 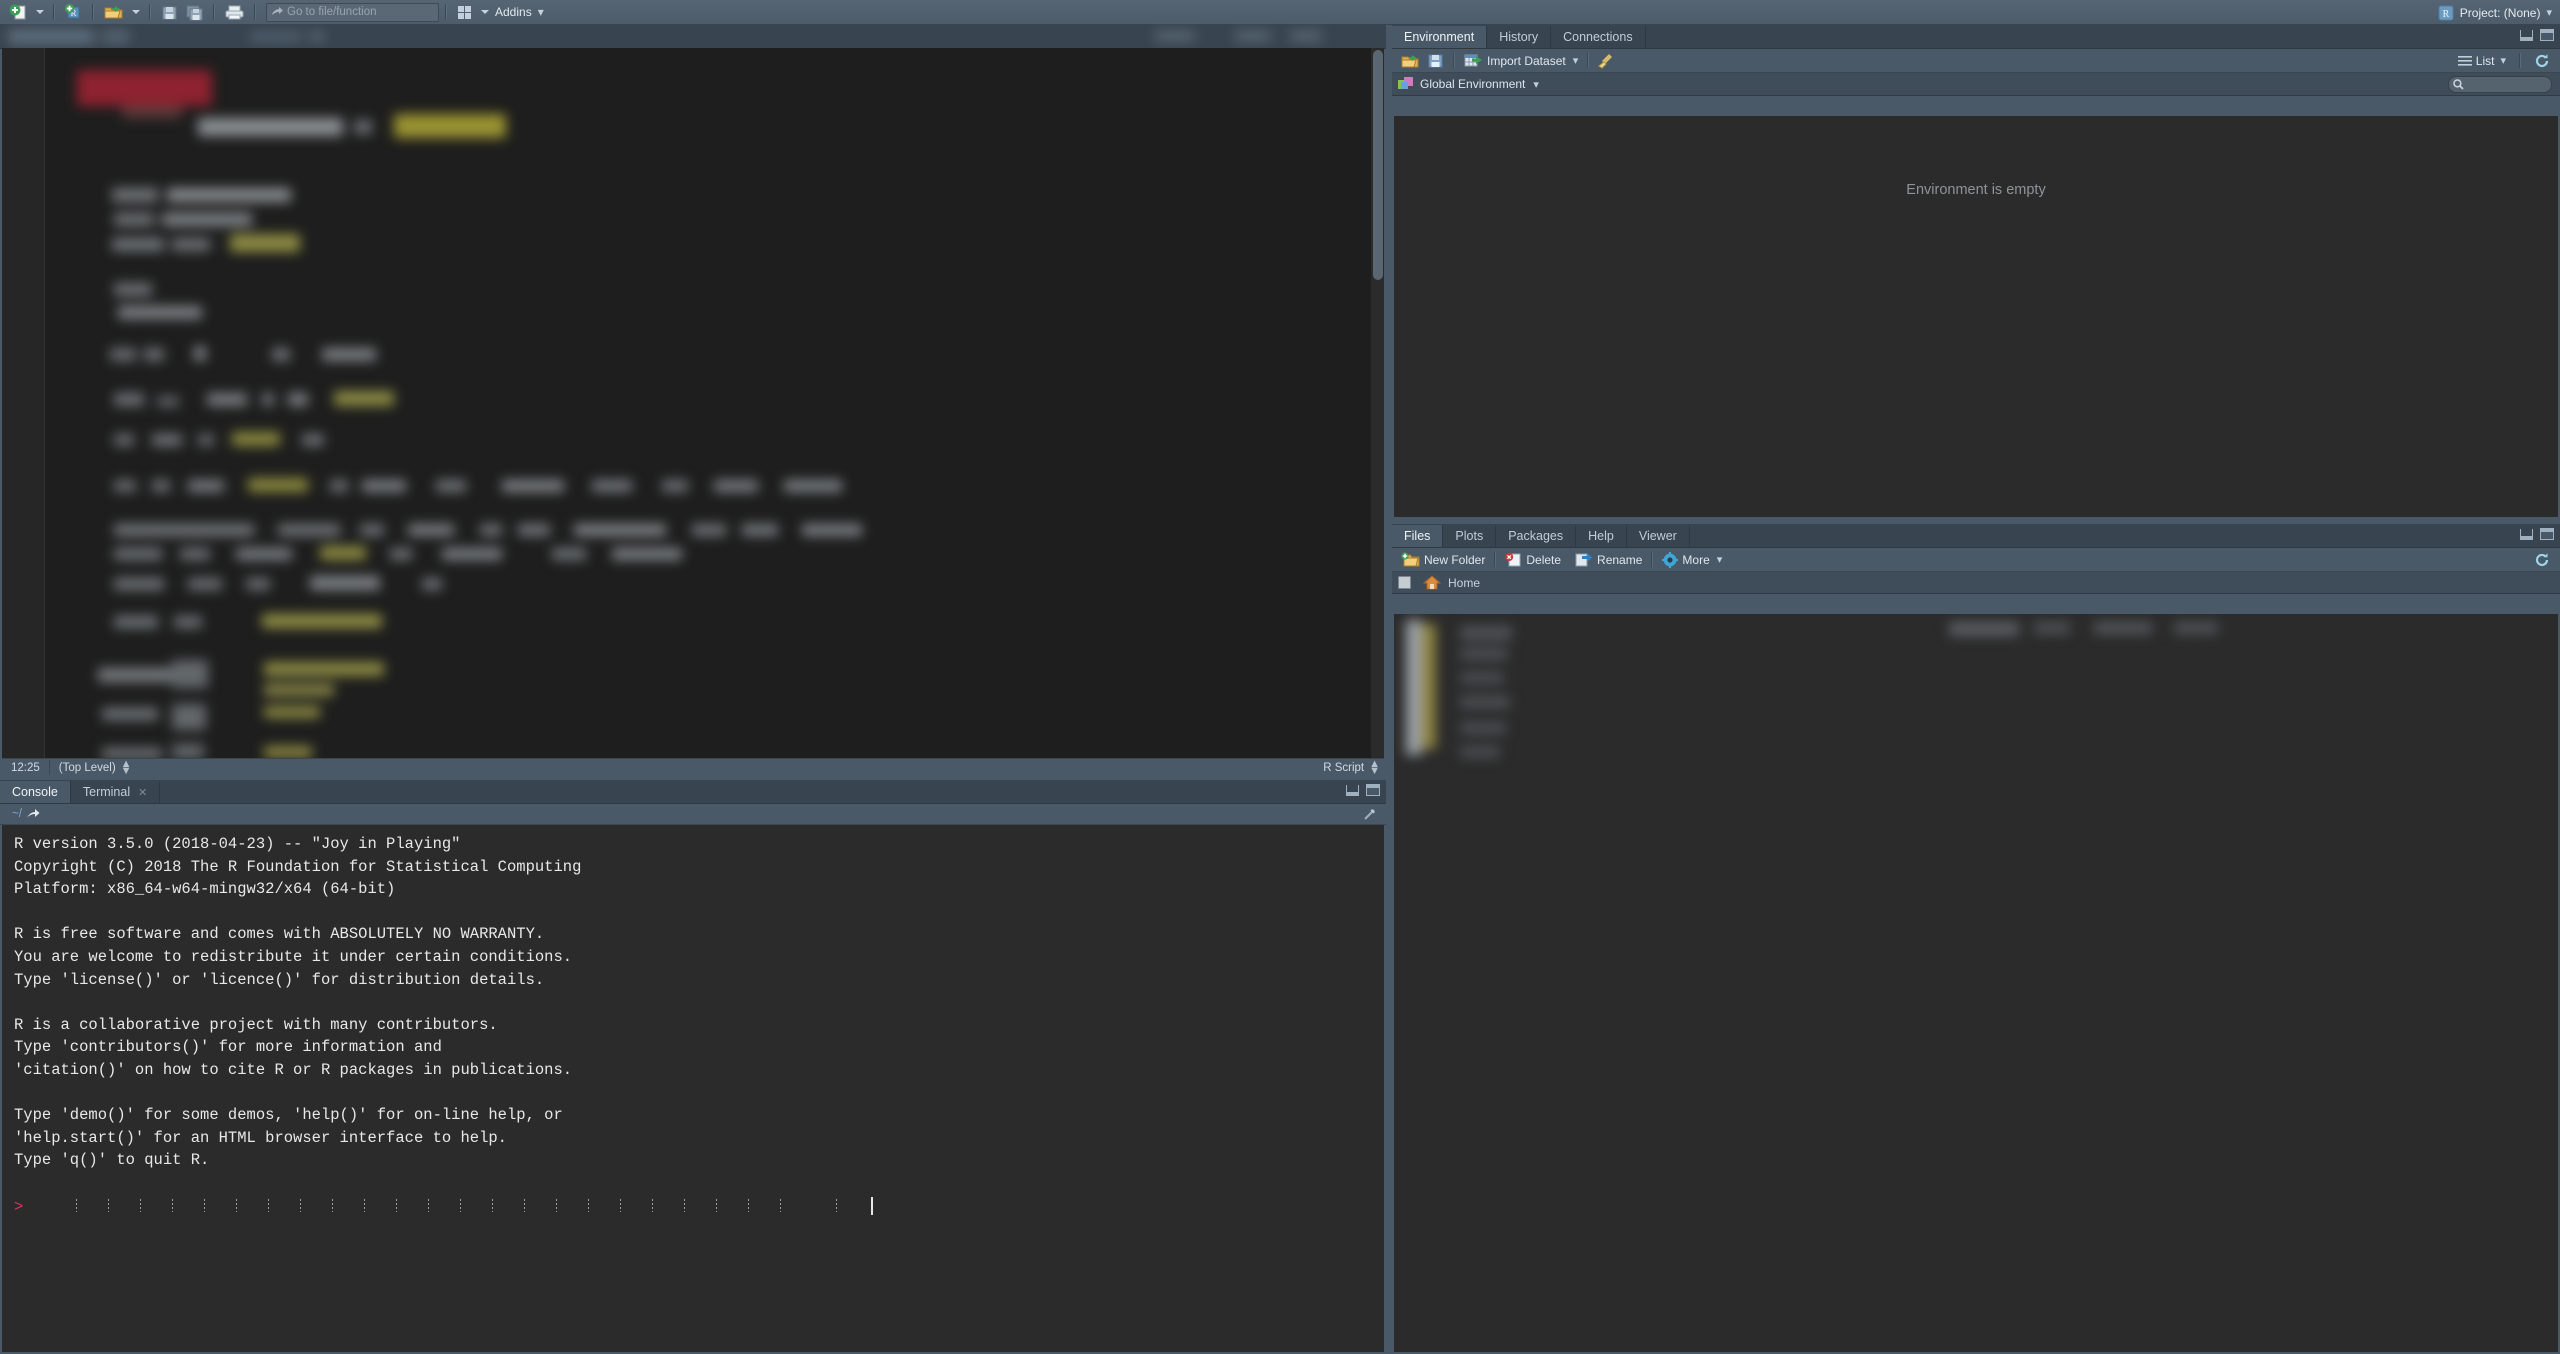 I want to click on rename-icon, so click(x=1584, y=559).